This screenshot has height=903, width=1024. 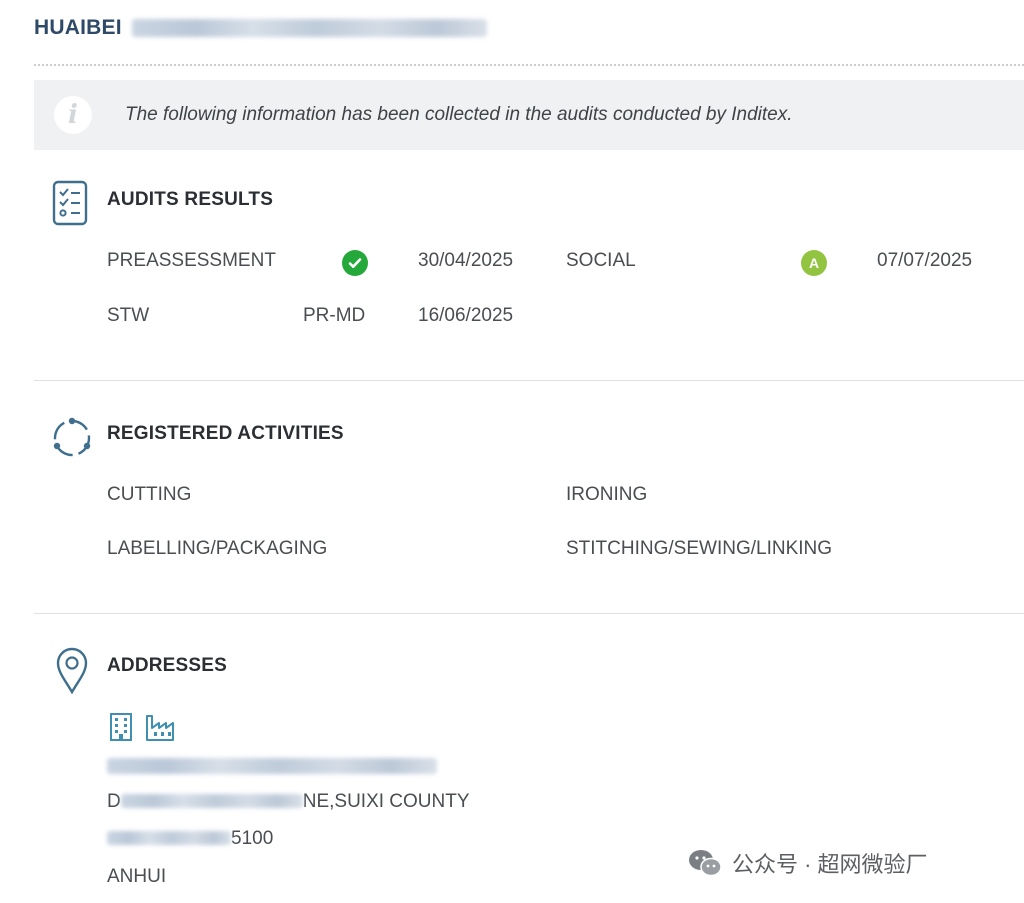 What do you see at coordinates (252, 838) in the screenshot?
I see `address-line-3-end: 5100` at bounding box center [252, 838].